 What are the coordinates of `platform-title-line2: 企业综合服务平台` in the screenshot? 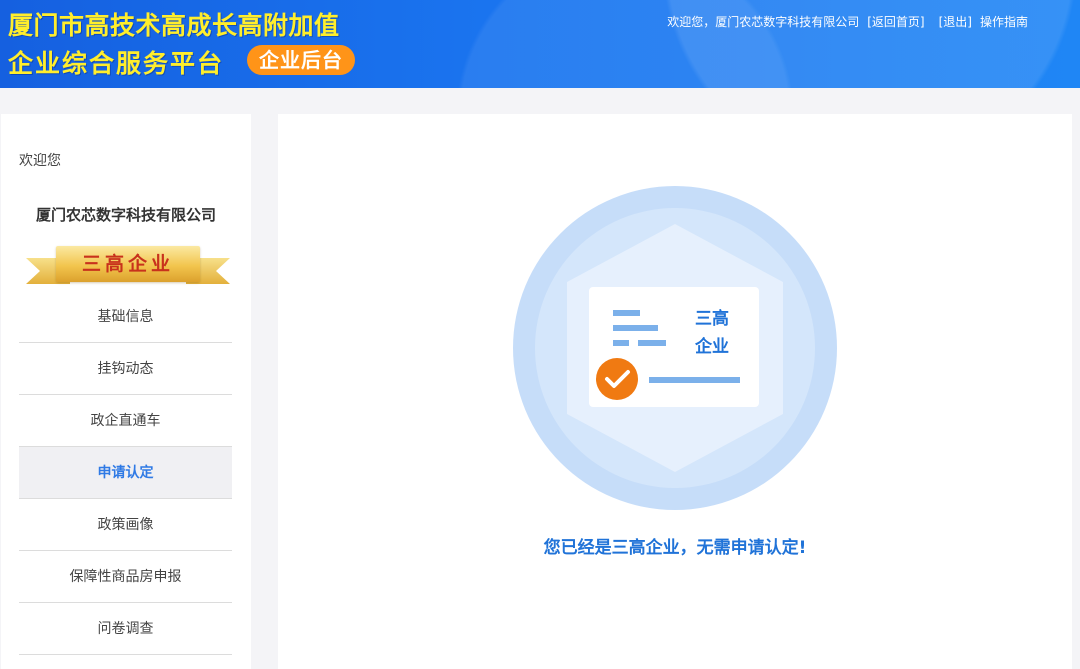 It's located at (116, 63).